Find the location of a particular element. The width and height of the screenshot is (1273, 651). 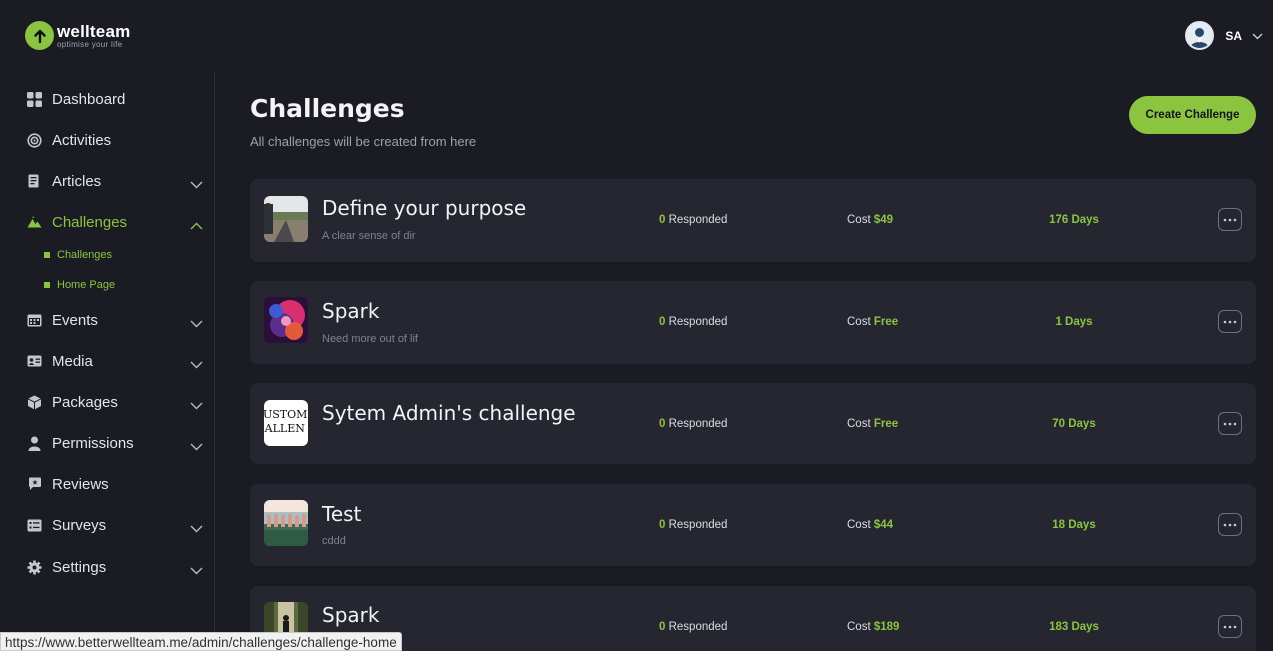

challenge-description: cddd is located at coordinates (334, 541).